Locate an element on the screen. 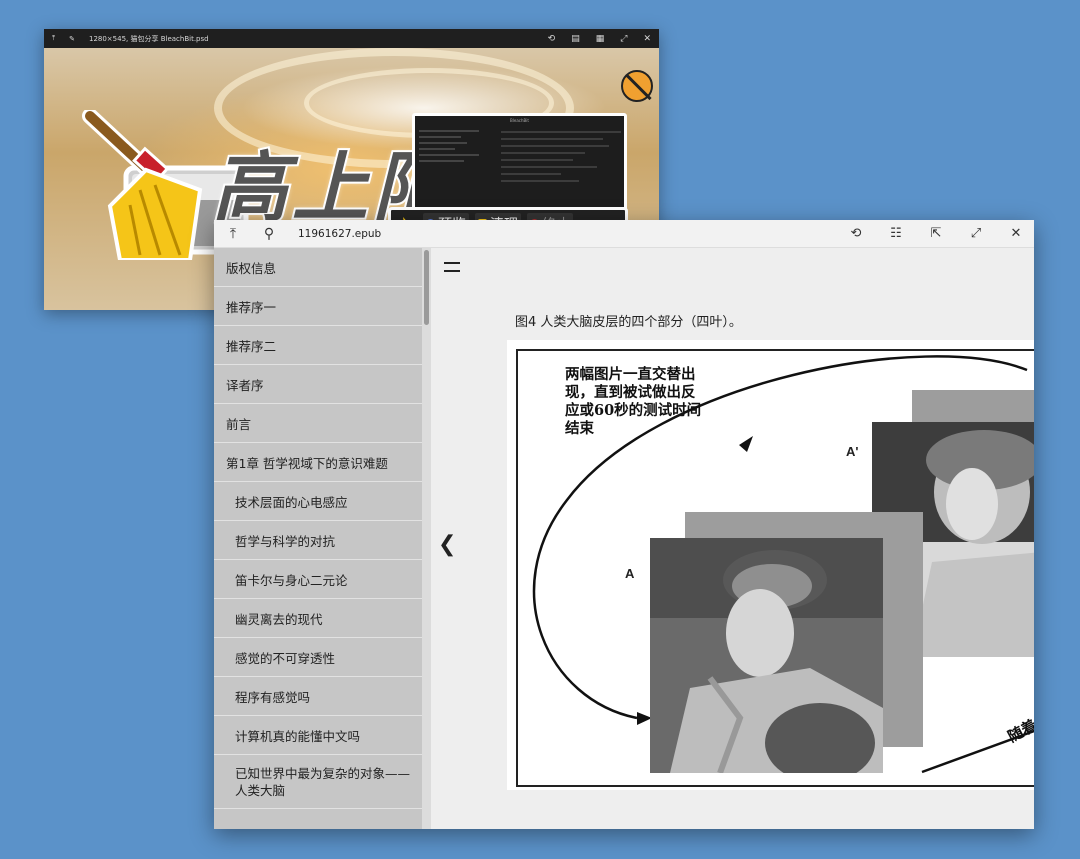  info-icon: ▤ is located at coordinates (575, 39).